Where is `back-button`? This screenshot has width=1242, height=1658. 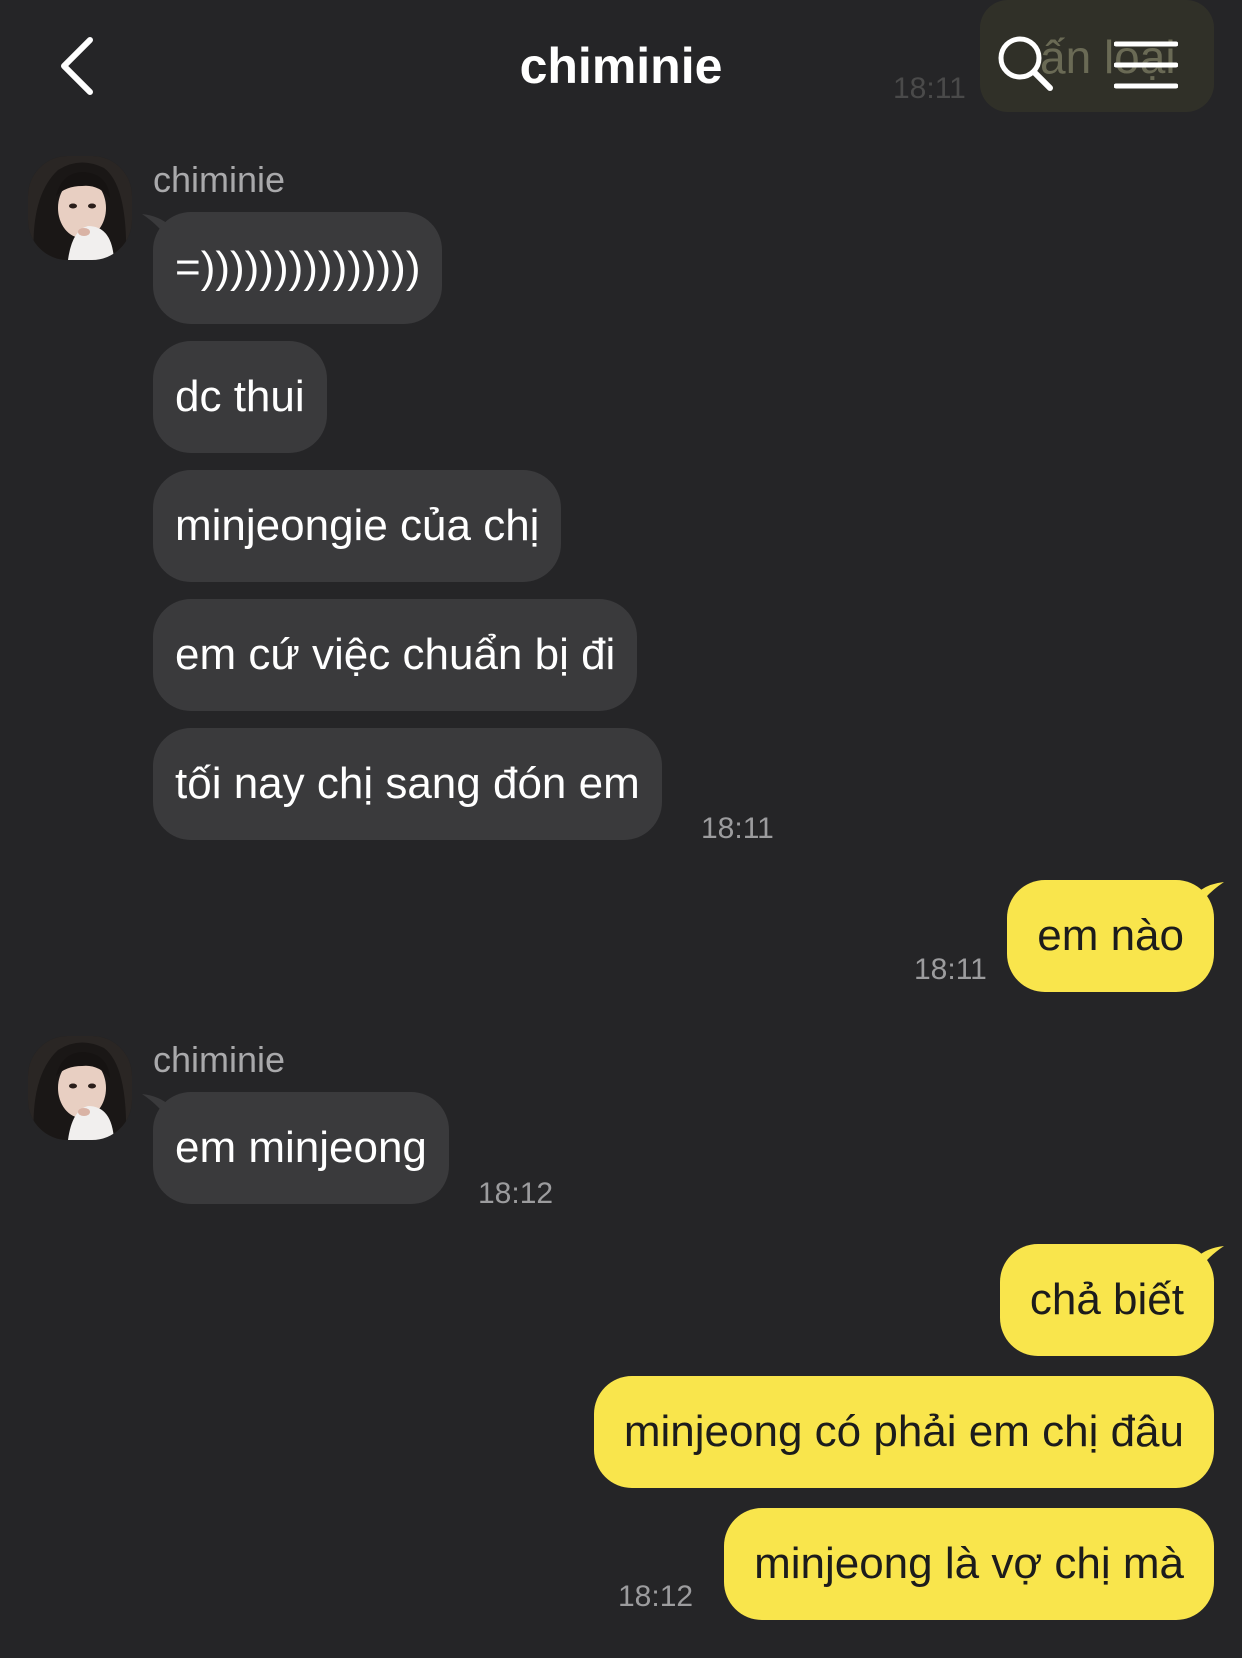
back-button is located at coordinates (82, 66).